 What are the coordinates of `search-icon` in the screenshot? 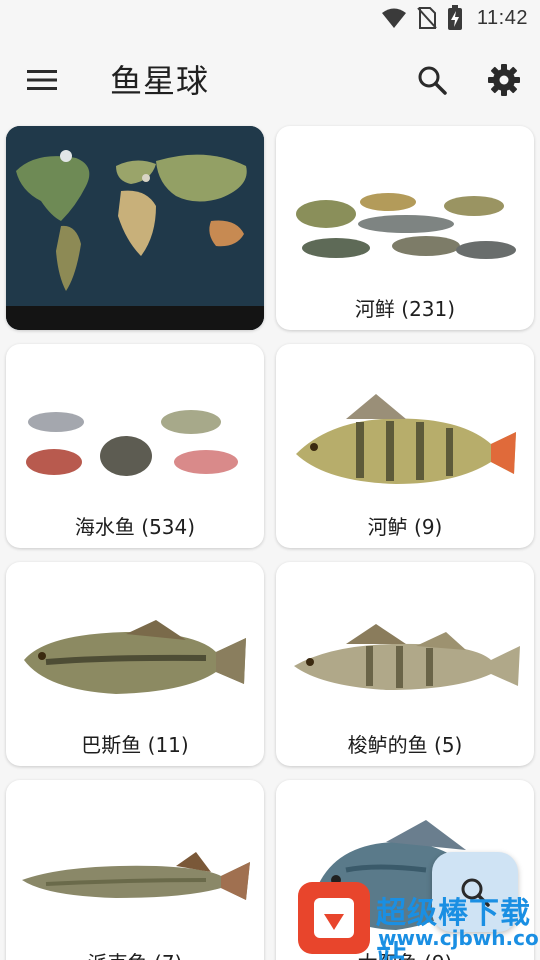 It's located at (432, 80).